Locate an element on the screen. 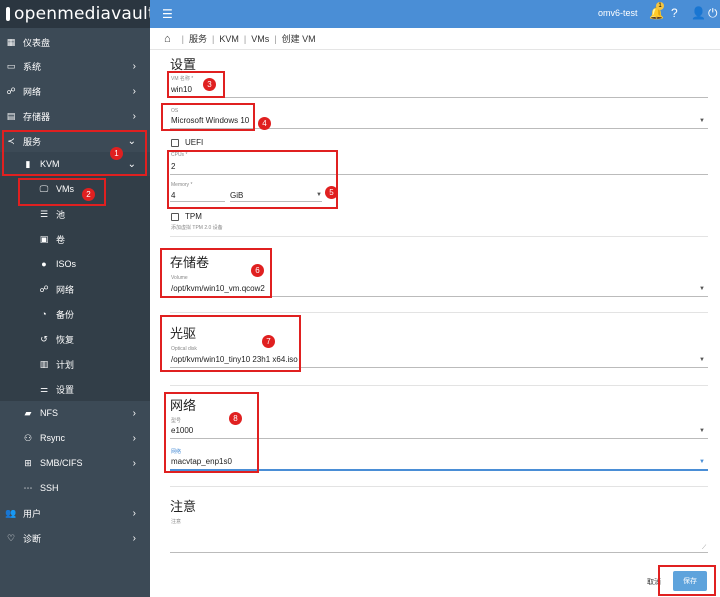 Image resolution: width=720 pixels, height=597 pixels. resize-handle-icon: ⟋ is located at coordinates (704, 548).